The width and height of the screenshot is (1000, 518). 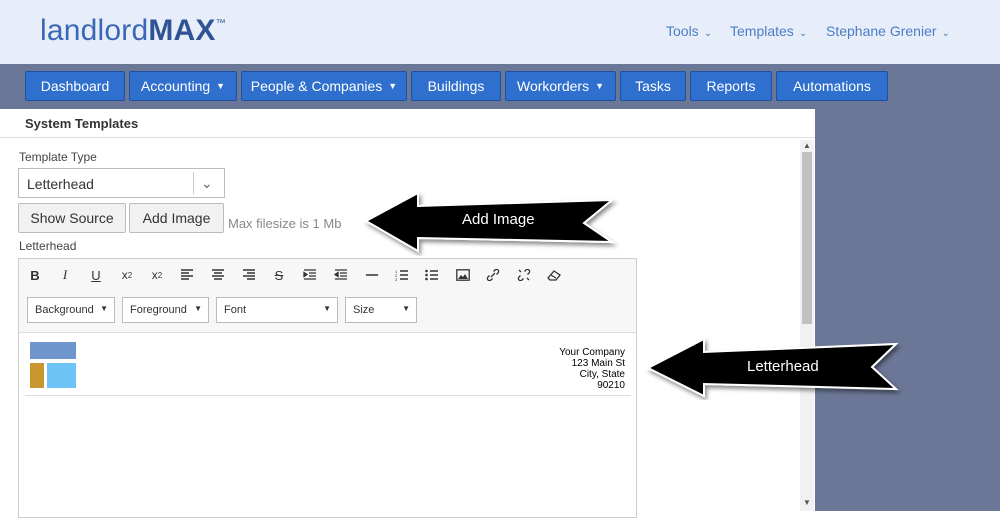 What do you see at coordinates (60, 184) in the screenshot?
I see `template-type-value: Letterhead` at bounding box center [60, 184].